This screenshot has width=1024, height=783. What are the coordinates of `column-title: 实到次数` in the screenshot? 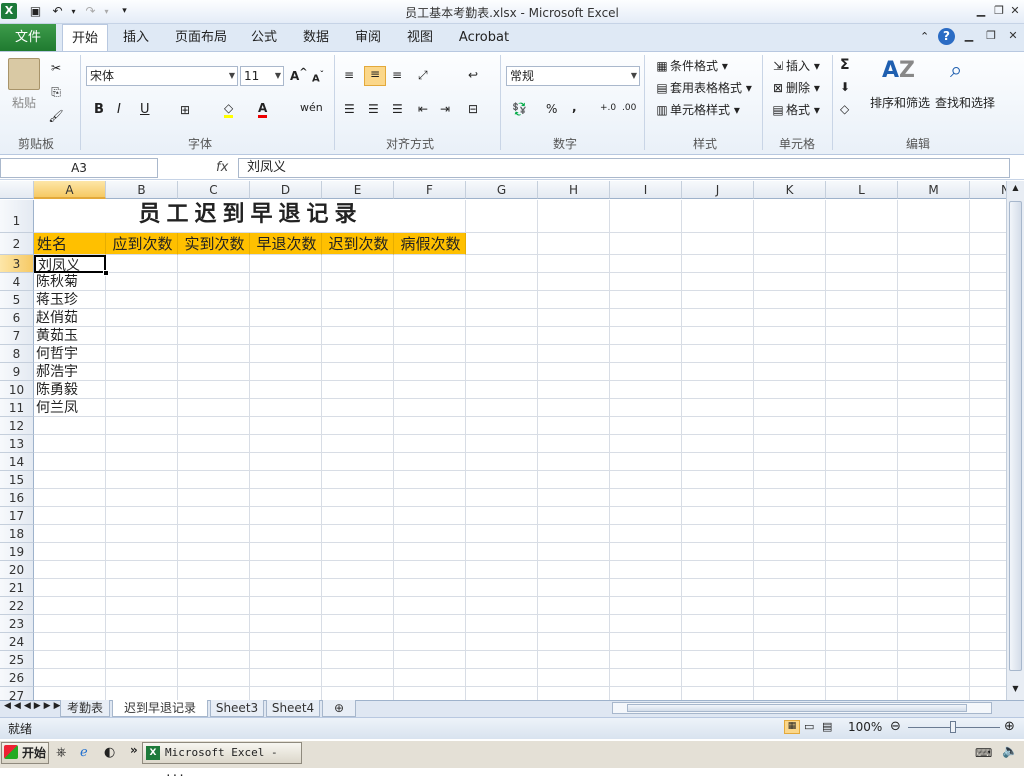 It's located at (214, 244).